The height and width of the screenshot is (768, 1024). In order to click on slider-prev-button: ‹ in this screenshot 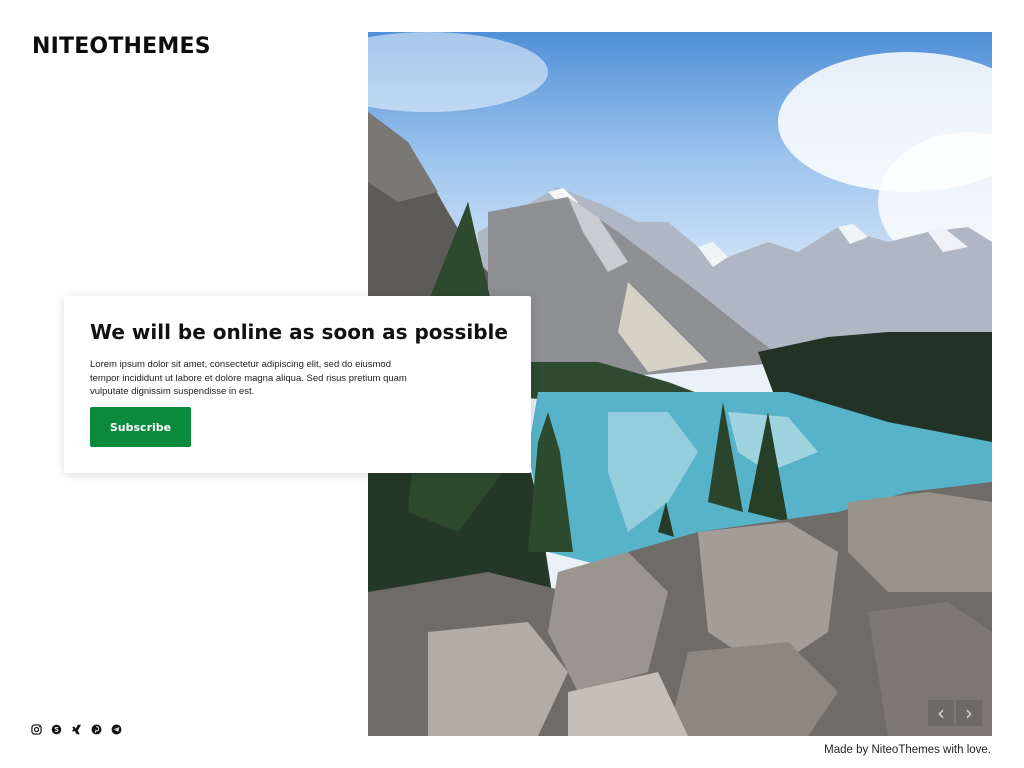, I will do `click(941, 713)`.